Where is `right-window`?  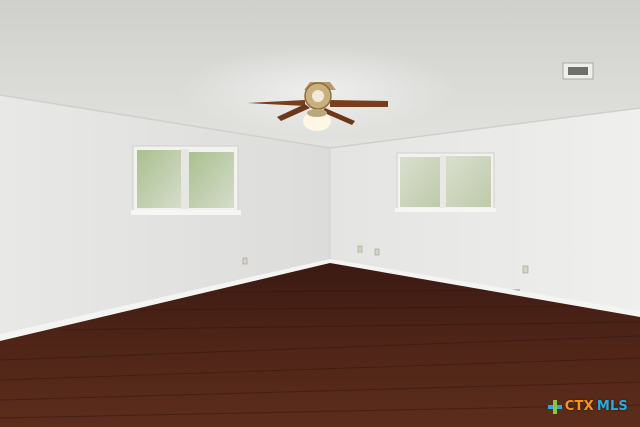
right-window is located at coordinates (445, 182).